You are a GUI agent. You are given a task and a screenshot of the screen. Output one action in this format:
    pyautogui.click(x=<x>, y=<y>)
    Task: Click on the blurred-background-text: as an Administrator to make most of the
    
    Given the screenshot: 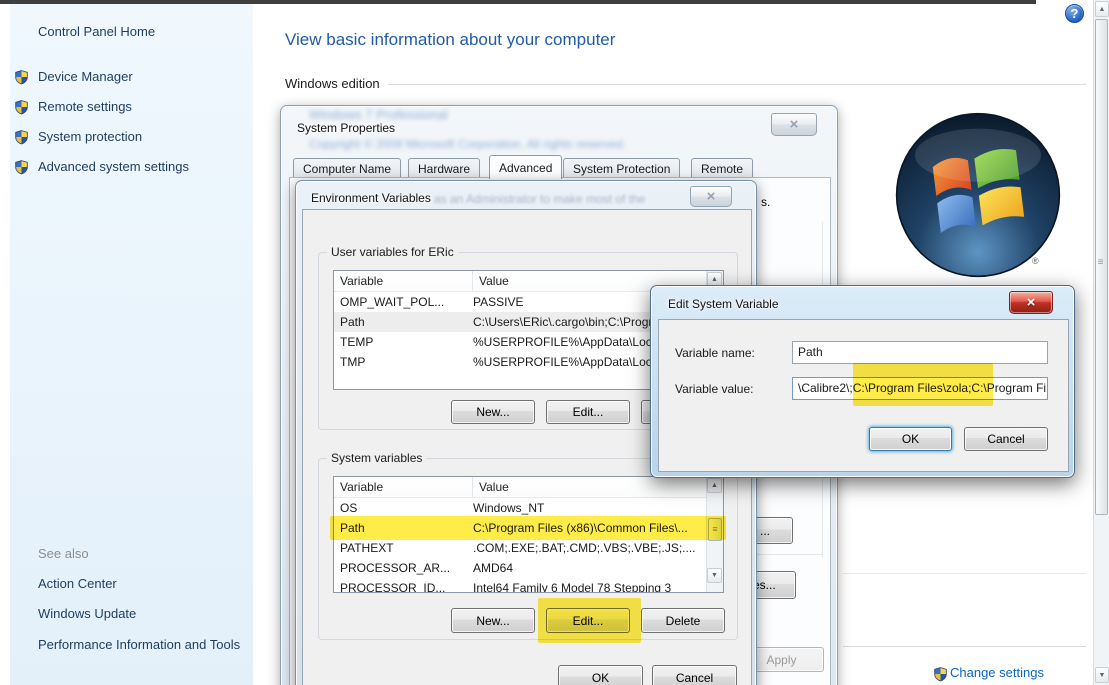 What is the action you would take?
    pyautogui.click(x=540, y=199)
    